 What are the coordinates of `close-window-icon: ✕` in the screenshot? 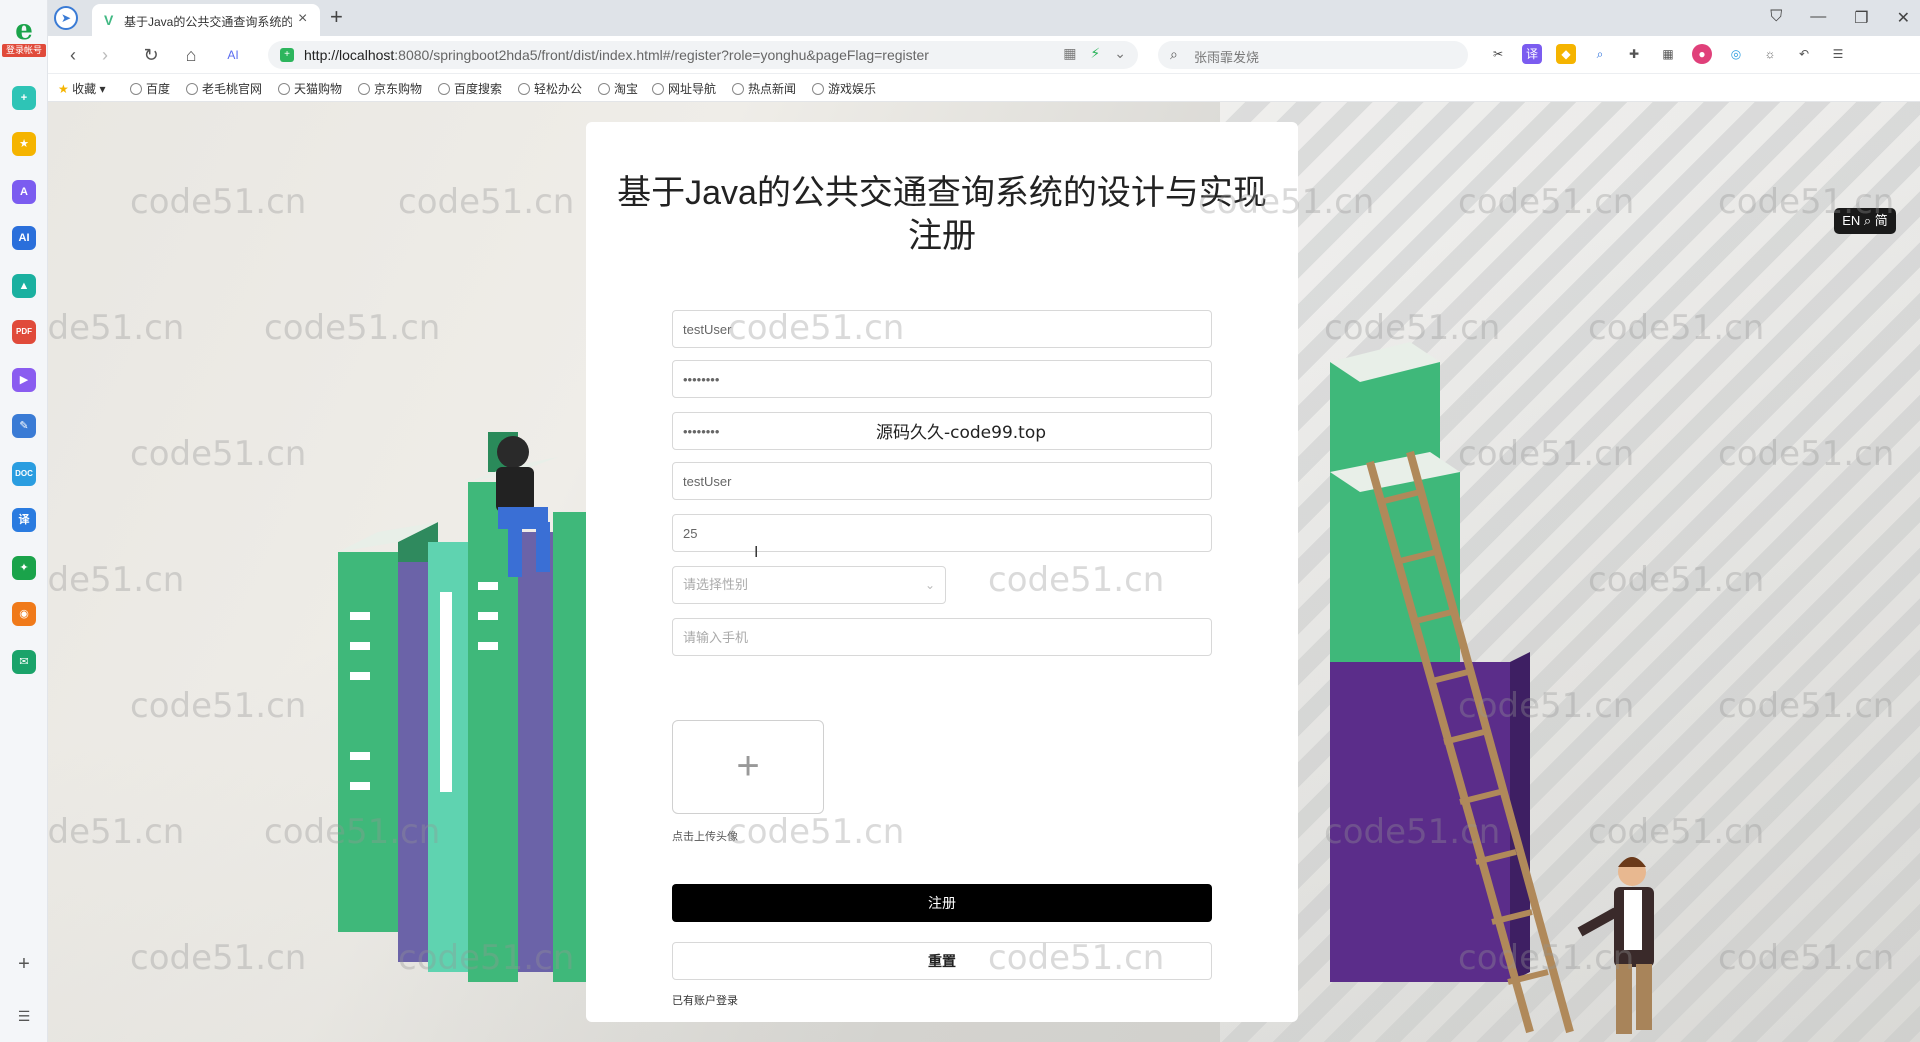 It's located at (1903, 18).